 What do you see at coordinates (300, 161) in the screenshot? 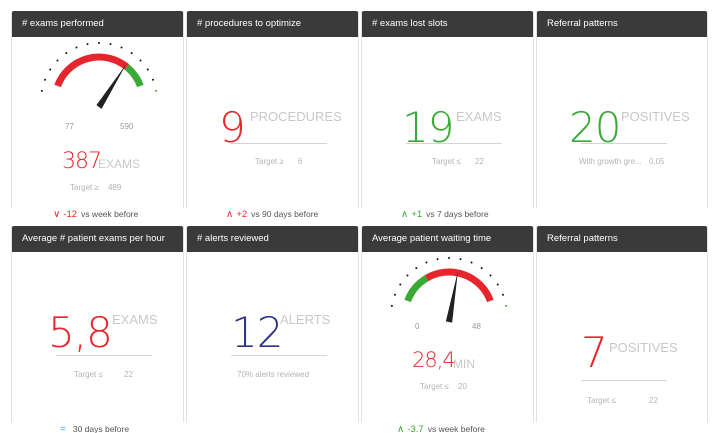
I see `target-value: 6` at bounding box center [300, 161].